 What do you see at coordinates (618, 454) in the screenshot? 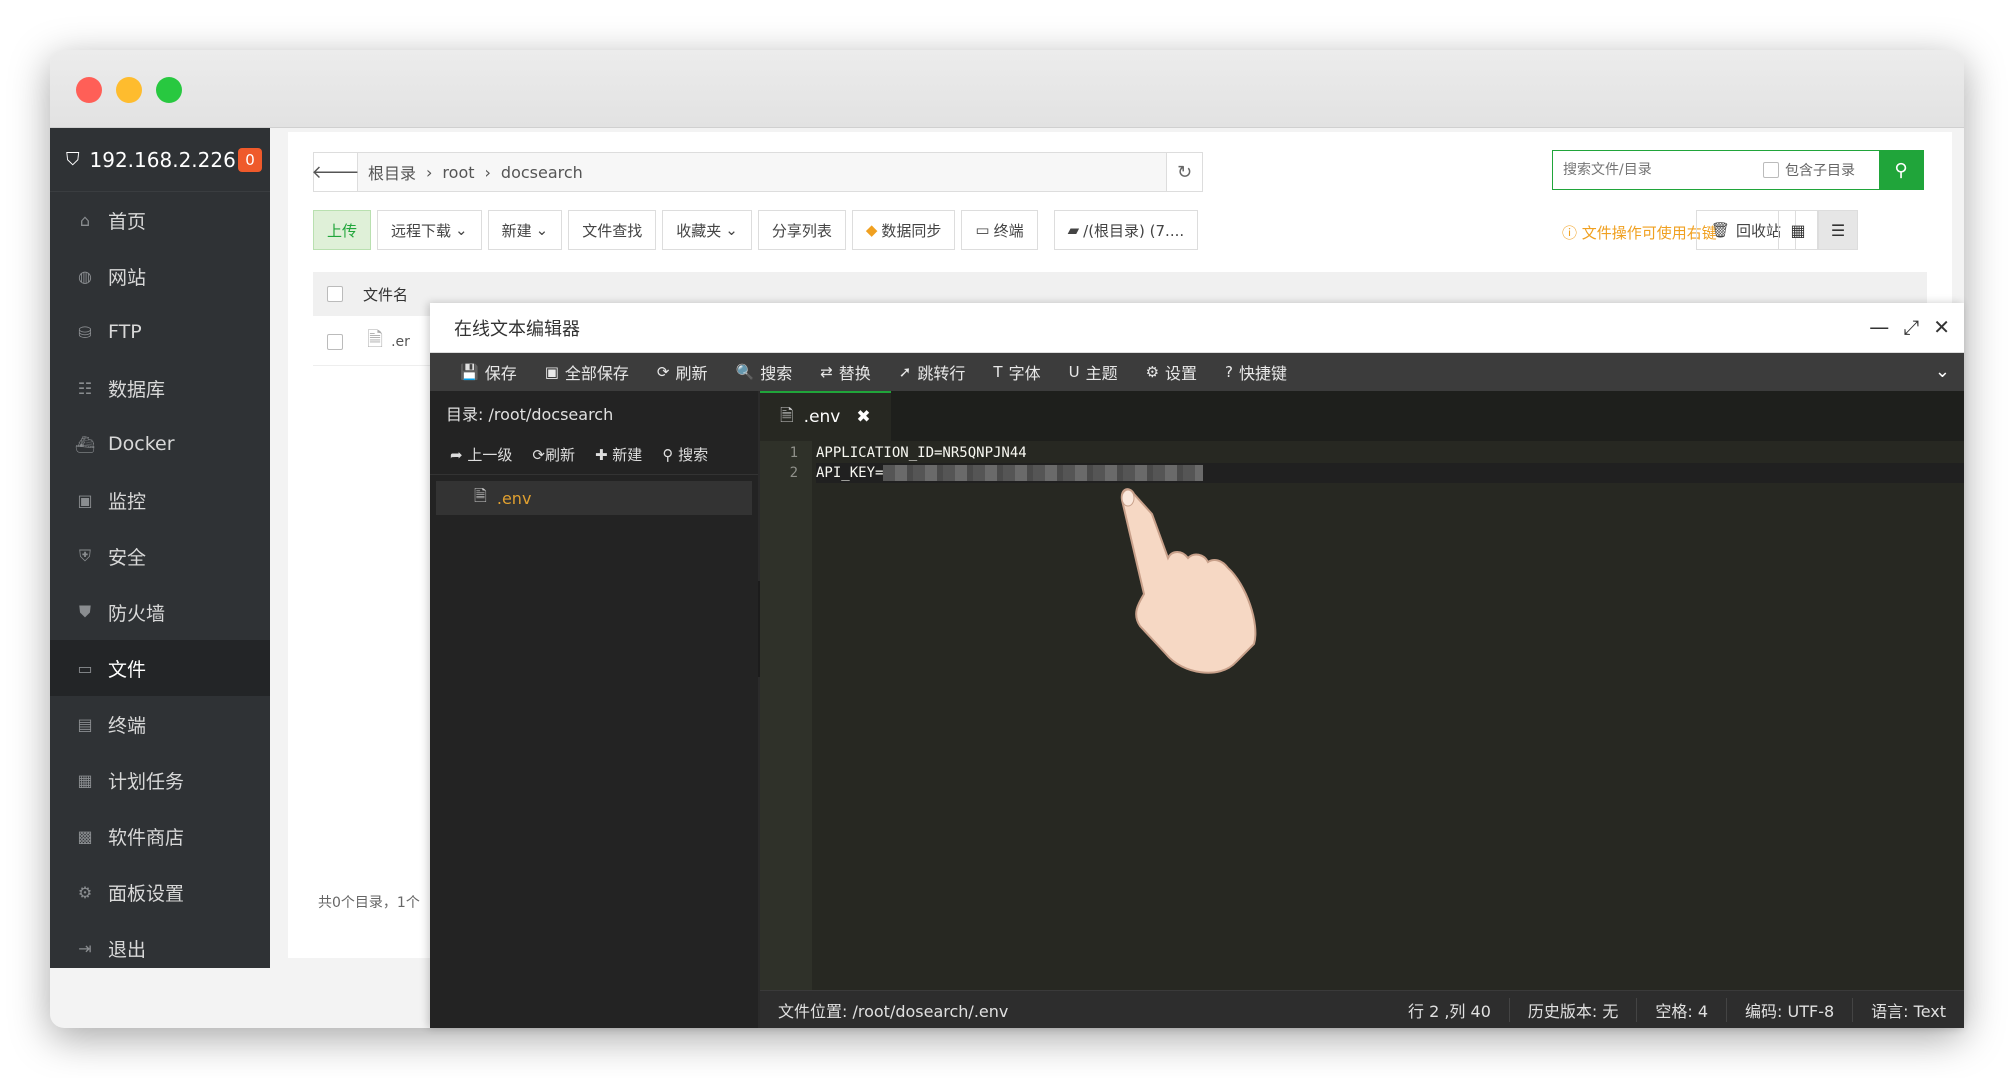
I see `tree-new-button: ✚ 新建` at bounding box center [618, 454].